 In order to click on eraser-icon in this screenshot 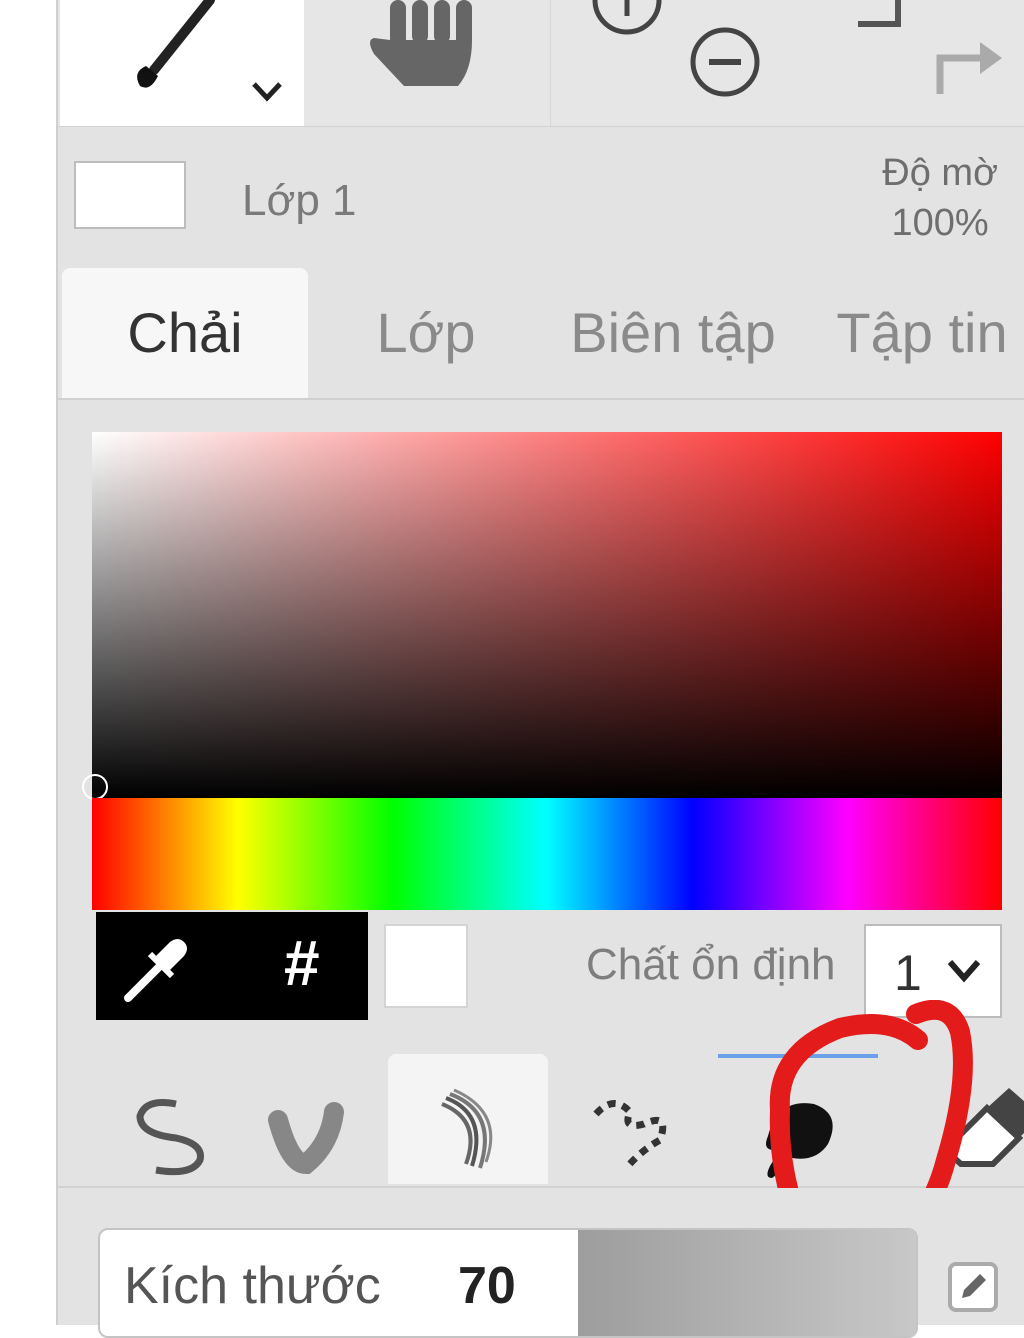, I will do `click(982, 1127)`.